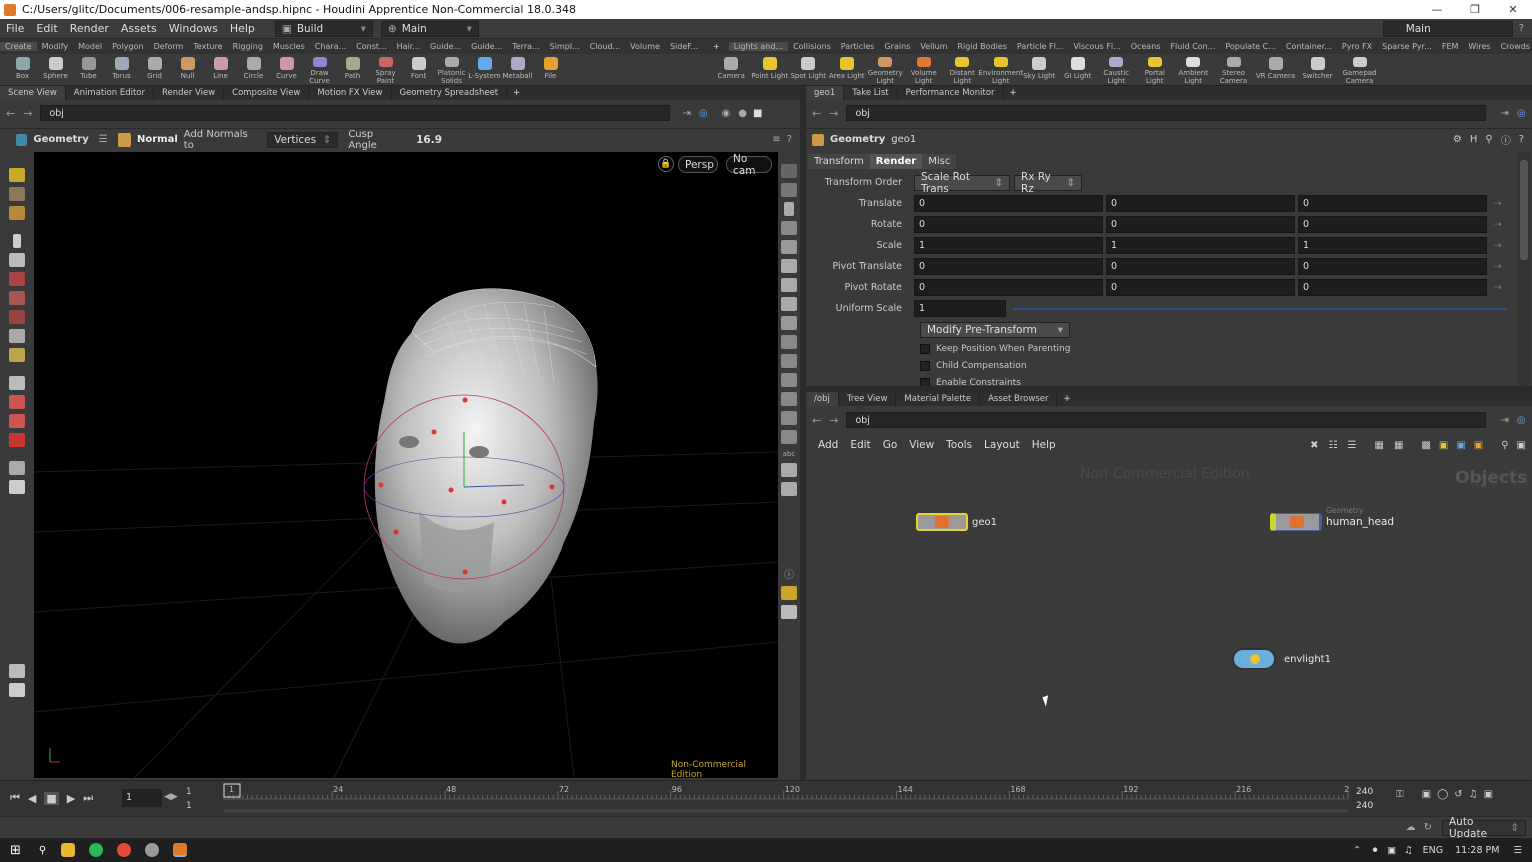 The width and height of the screenshot is (1532, 862). I want to click on camera-icon: ◉, so click(726, 113).